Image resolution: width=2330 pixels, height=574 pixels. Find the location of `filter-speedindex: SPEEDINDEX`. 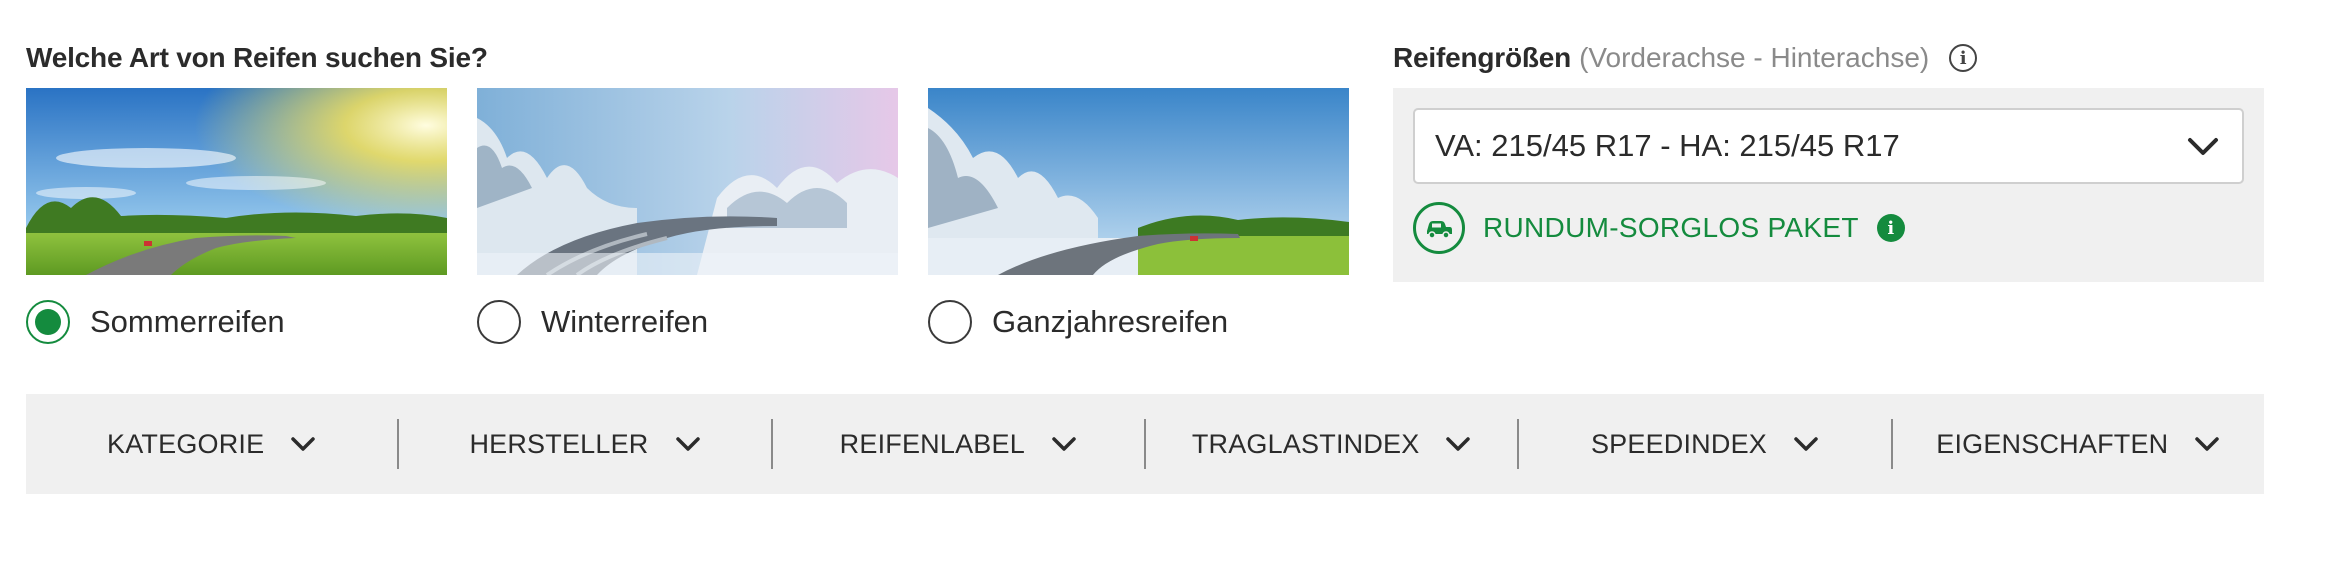

filter-speedindex: SPEEDINDEX is located at coordinates (1704, 444).